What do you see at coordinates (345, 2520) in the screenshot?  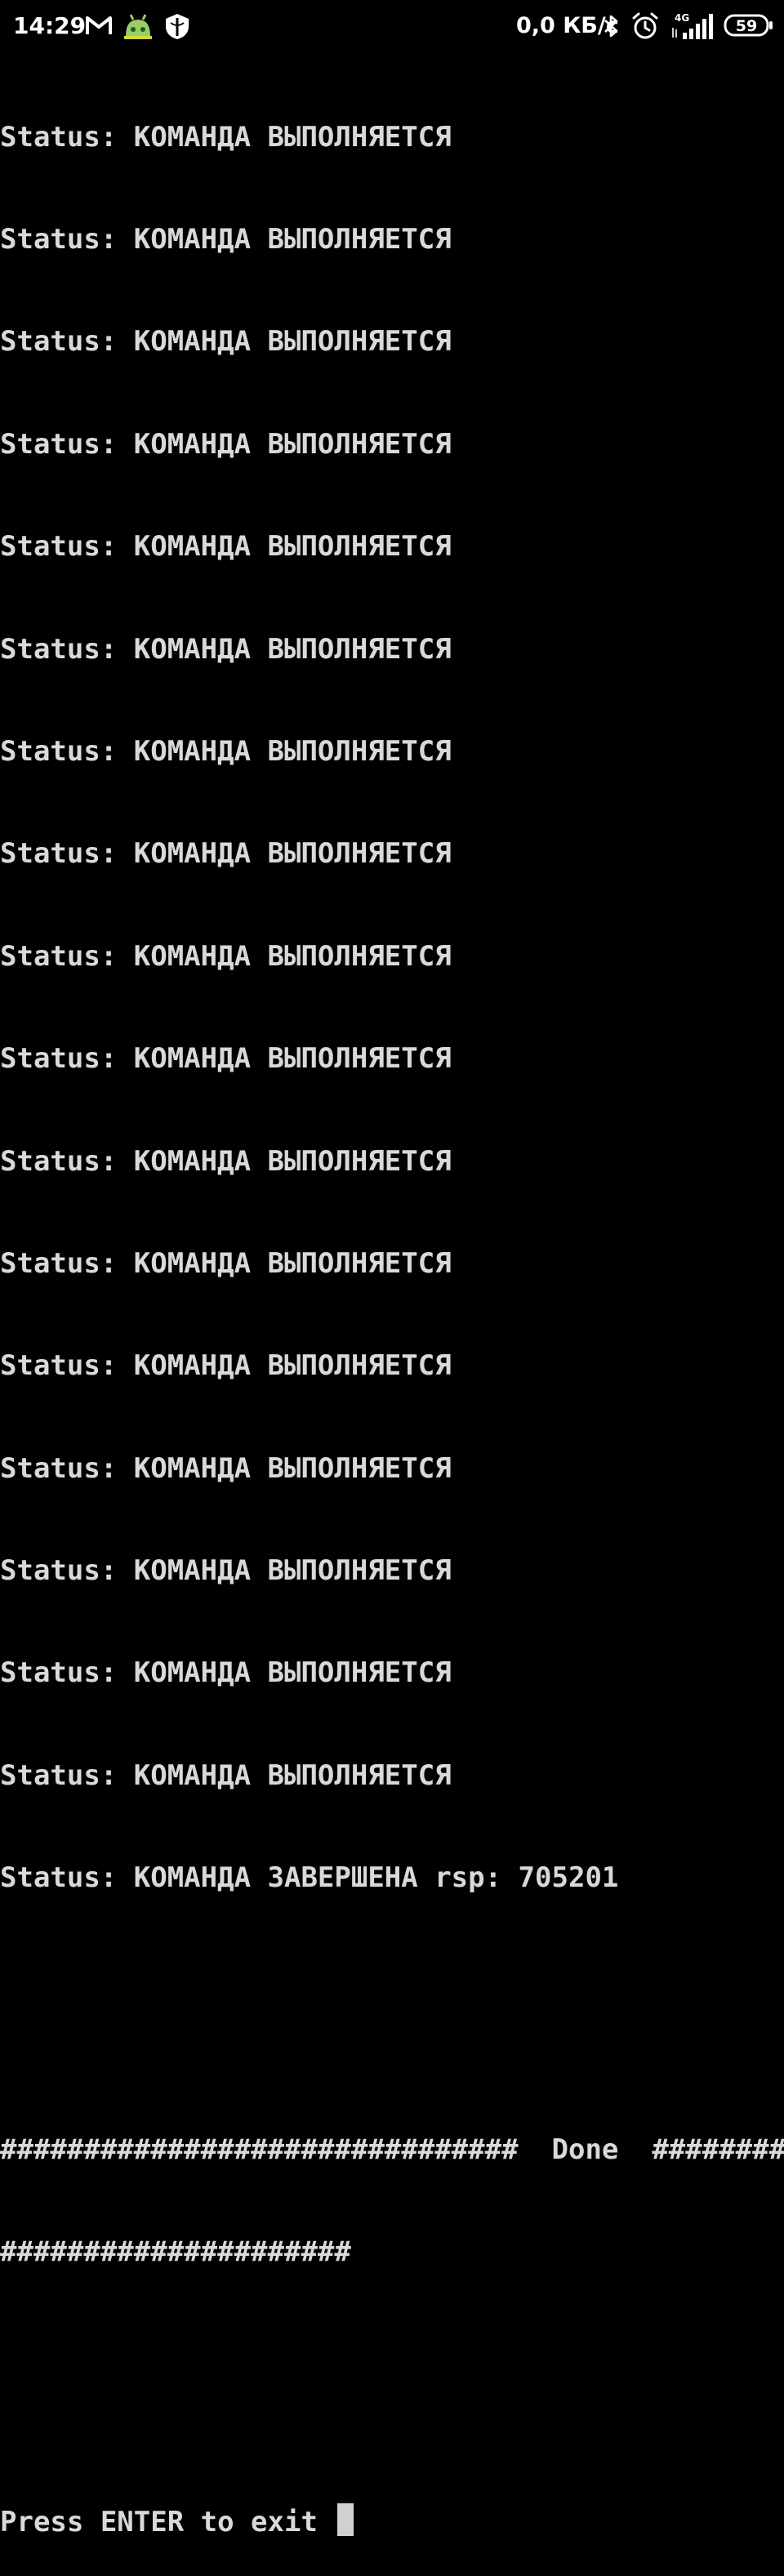 I see `terminal-cursor` at bounding box center [345, 2520].